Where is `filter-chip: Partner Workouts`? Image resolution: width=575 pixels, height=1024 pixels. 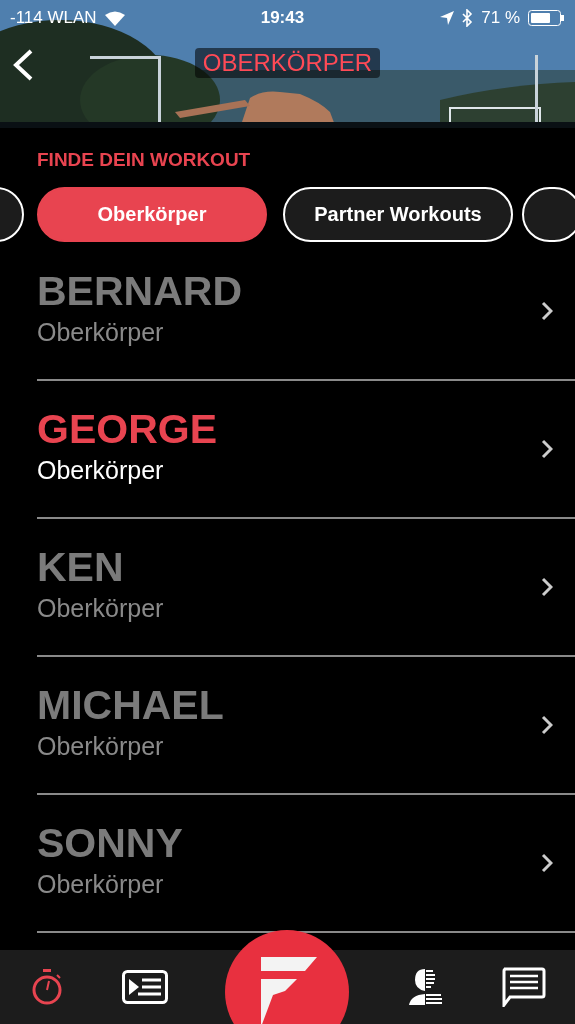
filter-chip: Partner Workouts is located at coordinates (398, 214).